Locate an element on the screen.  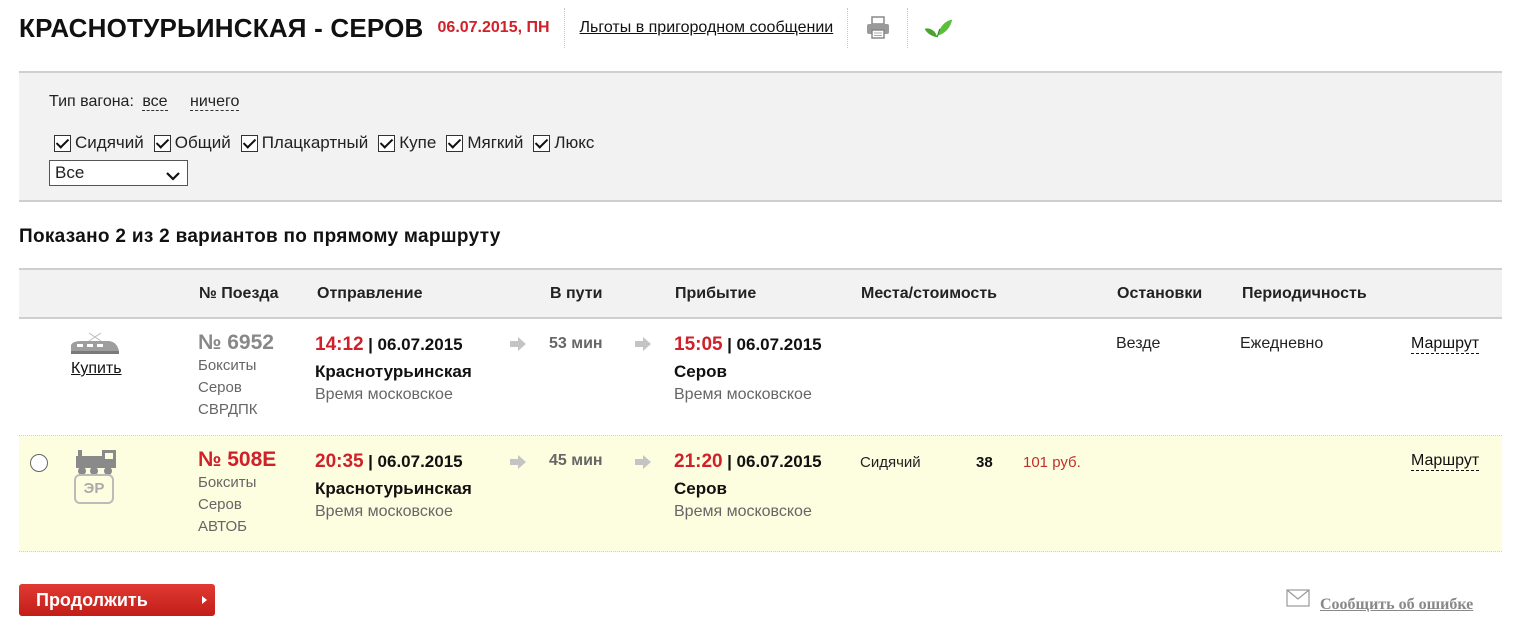
leaf-icon is located at coordinates (938, 28).